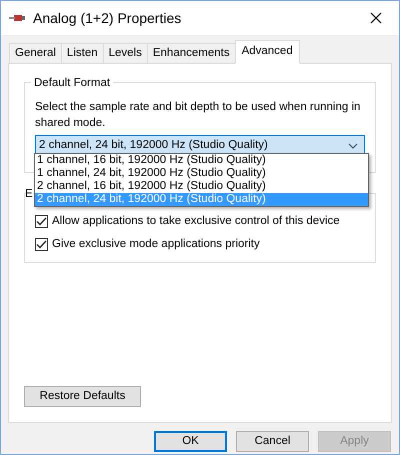 The width and height of the screenshot is (400, 455). What do you see at coordinates (201, 186) in the screenshot?
I see `dropdown-option: 2 channel, 16 bit, 192000 Hz (Studio Quality)` at bounding box center [201, 186].